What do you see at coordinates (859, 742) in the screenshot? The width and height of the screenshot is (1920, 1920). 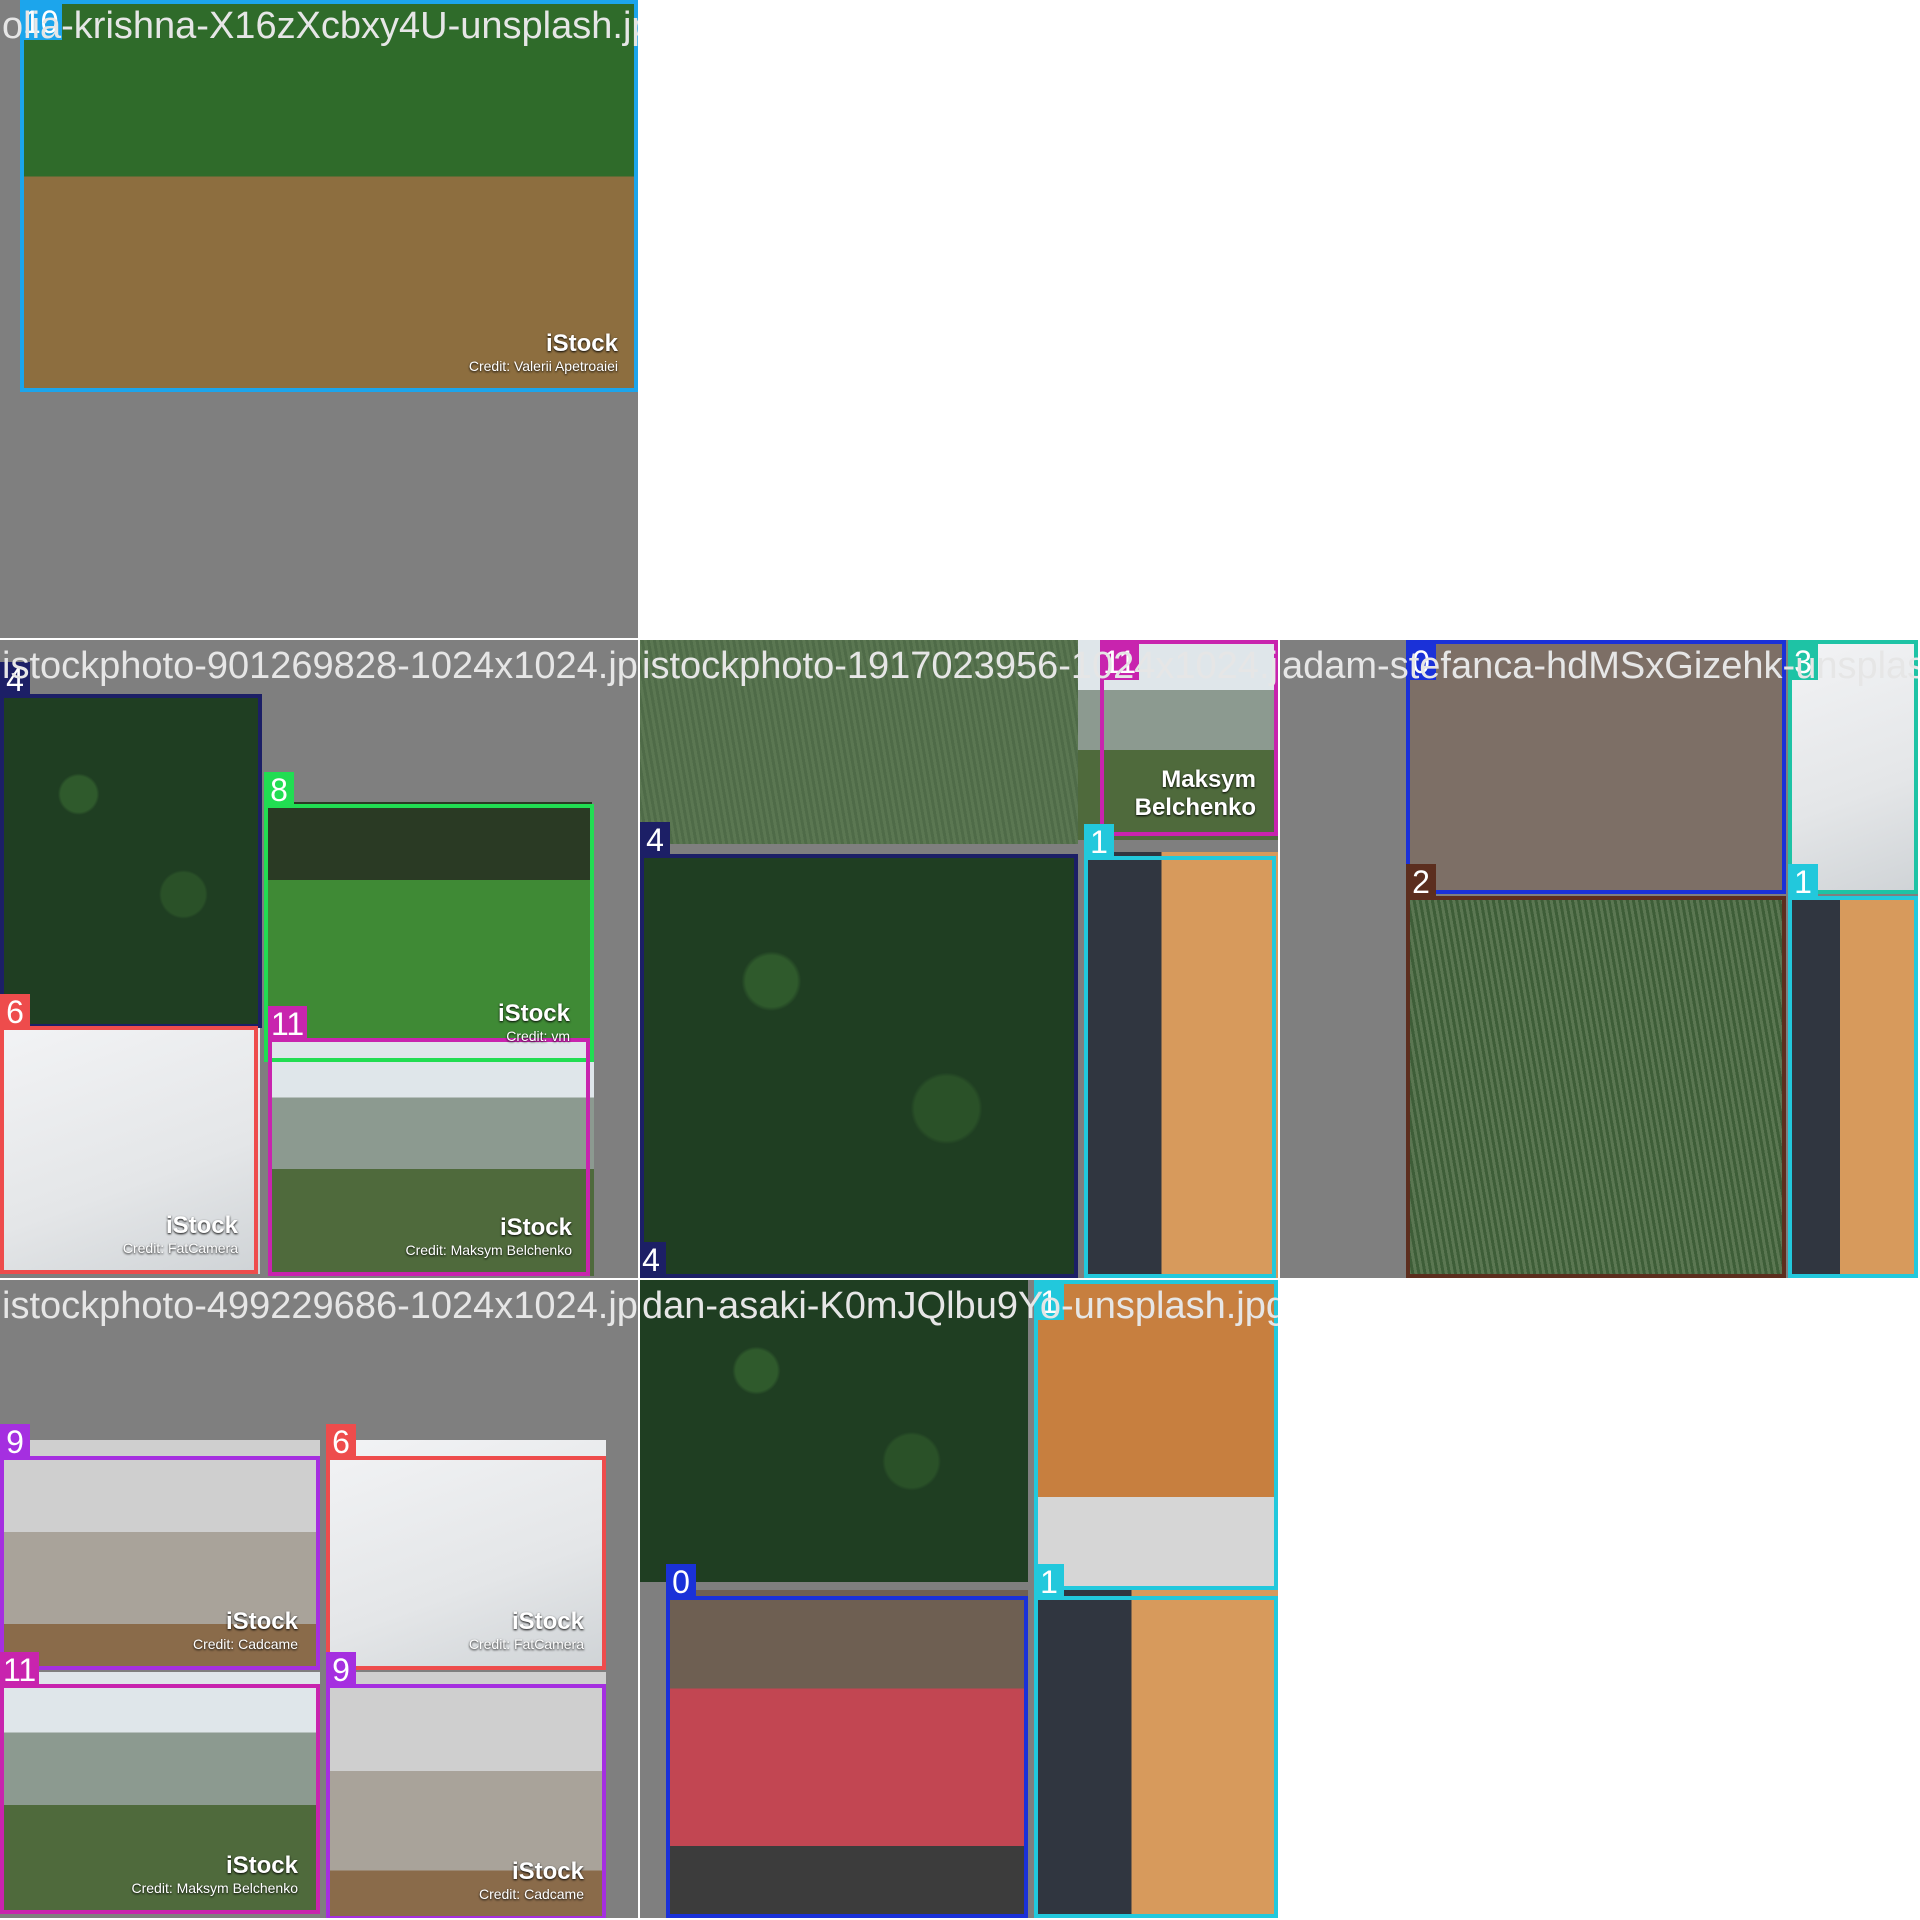 I see `photo-grass` at bounding box center [859, 742].